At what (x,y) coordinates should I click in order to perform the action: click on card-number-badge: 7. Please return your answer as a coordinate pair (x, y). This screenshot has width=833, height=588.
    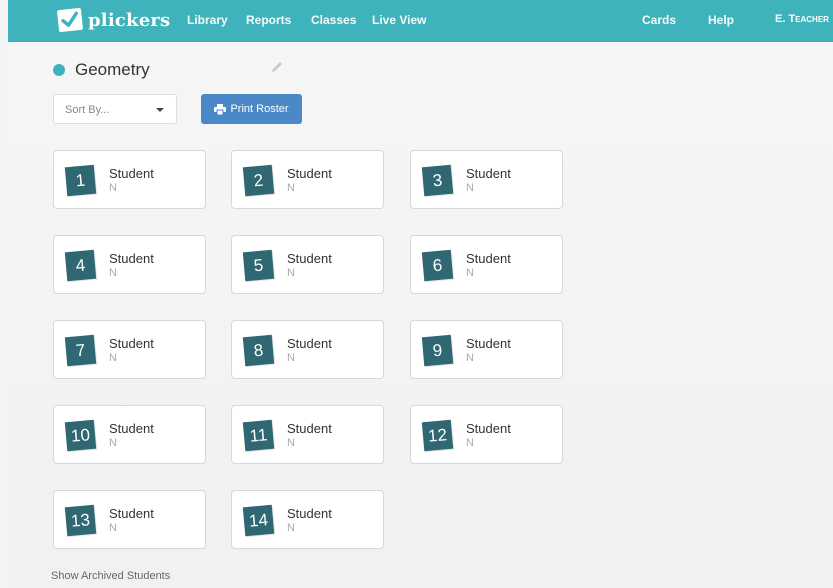
    Looking at the image, I should click on (80, 350).